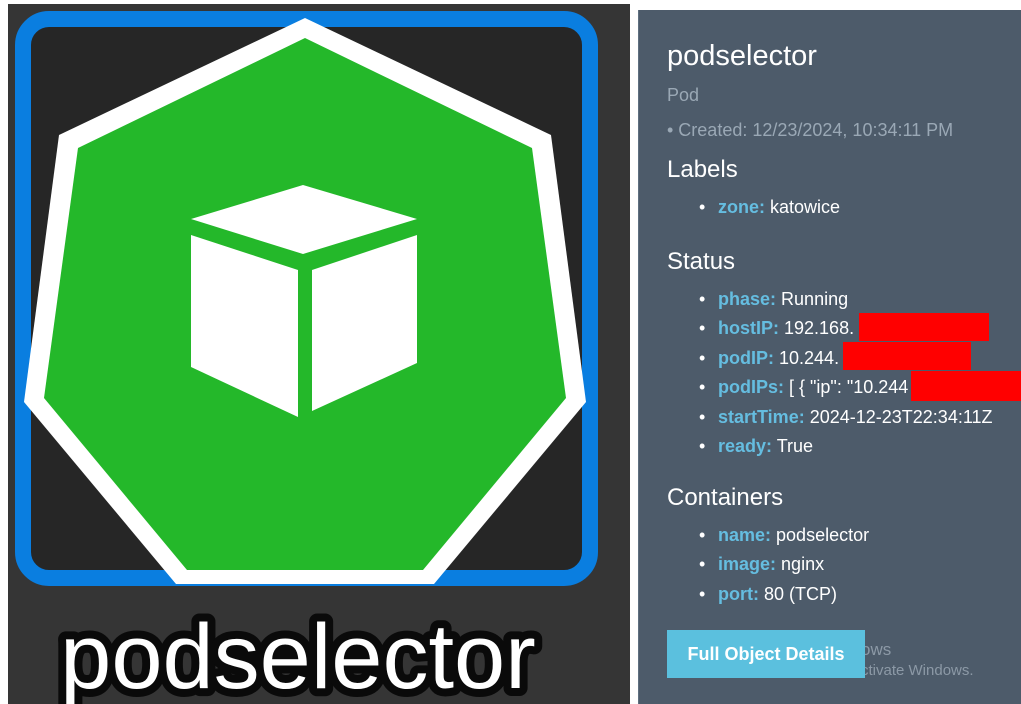 The width and height of the screenshot is (1021, 704). What do you see at coordinates (819, 328) in the screenshot?
I see `status-value: 192.168.` at bounding box center [819, 328].